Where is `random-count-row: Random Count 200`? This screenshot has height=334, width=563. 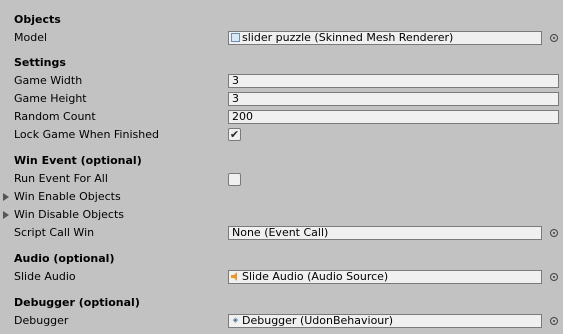
random-count-row: Random Count 200 is located at coordinates (281, 117).